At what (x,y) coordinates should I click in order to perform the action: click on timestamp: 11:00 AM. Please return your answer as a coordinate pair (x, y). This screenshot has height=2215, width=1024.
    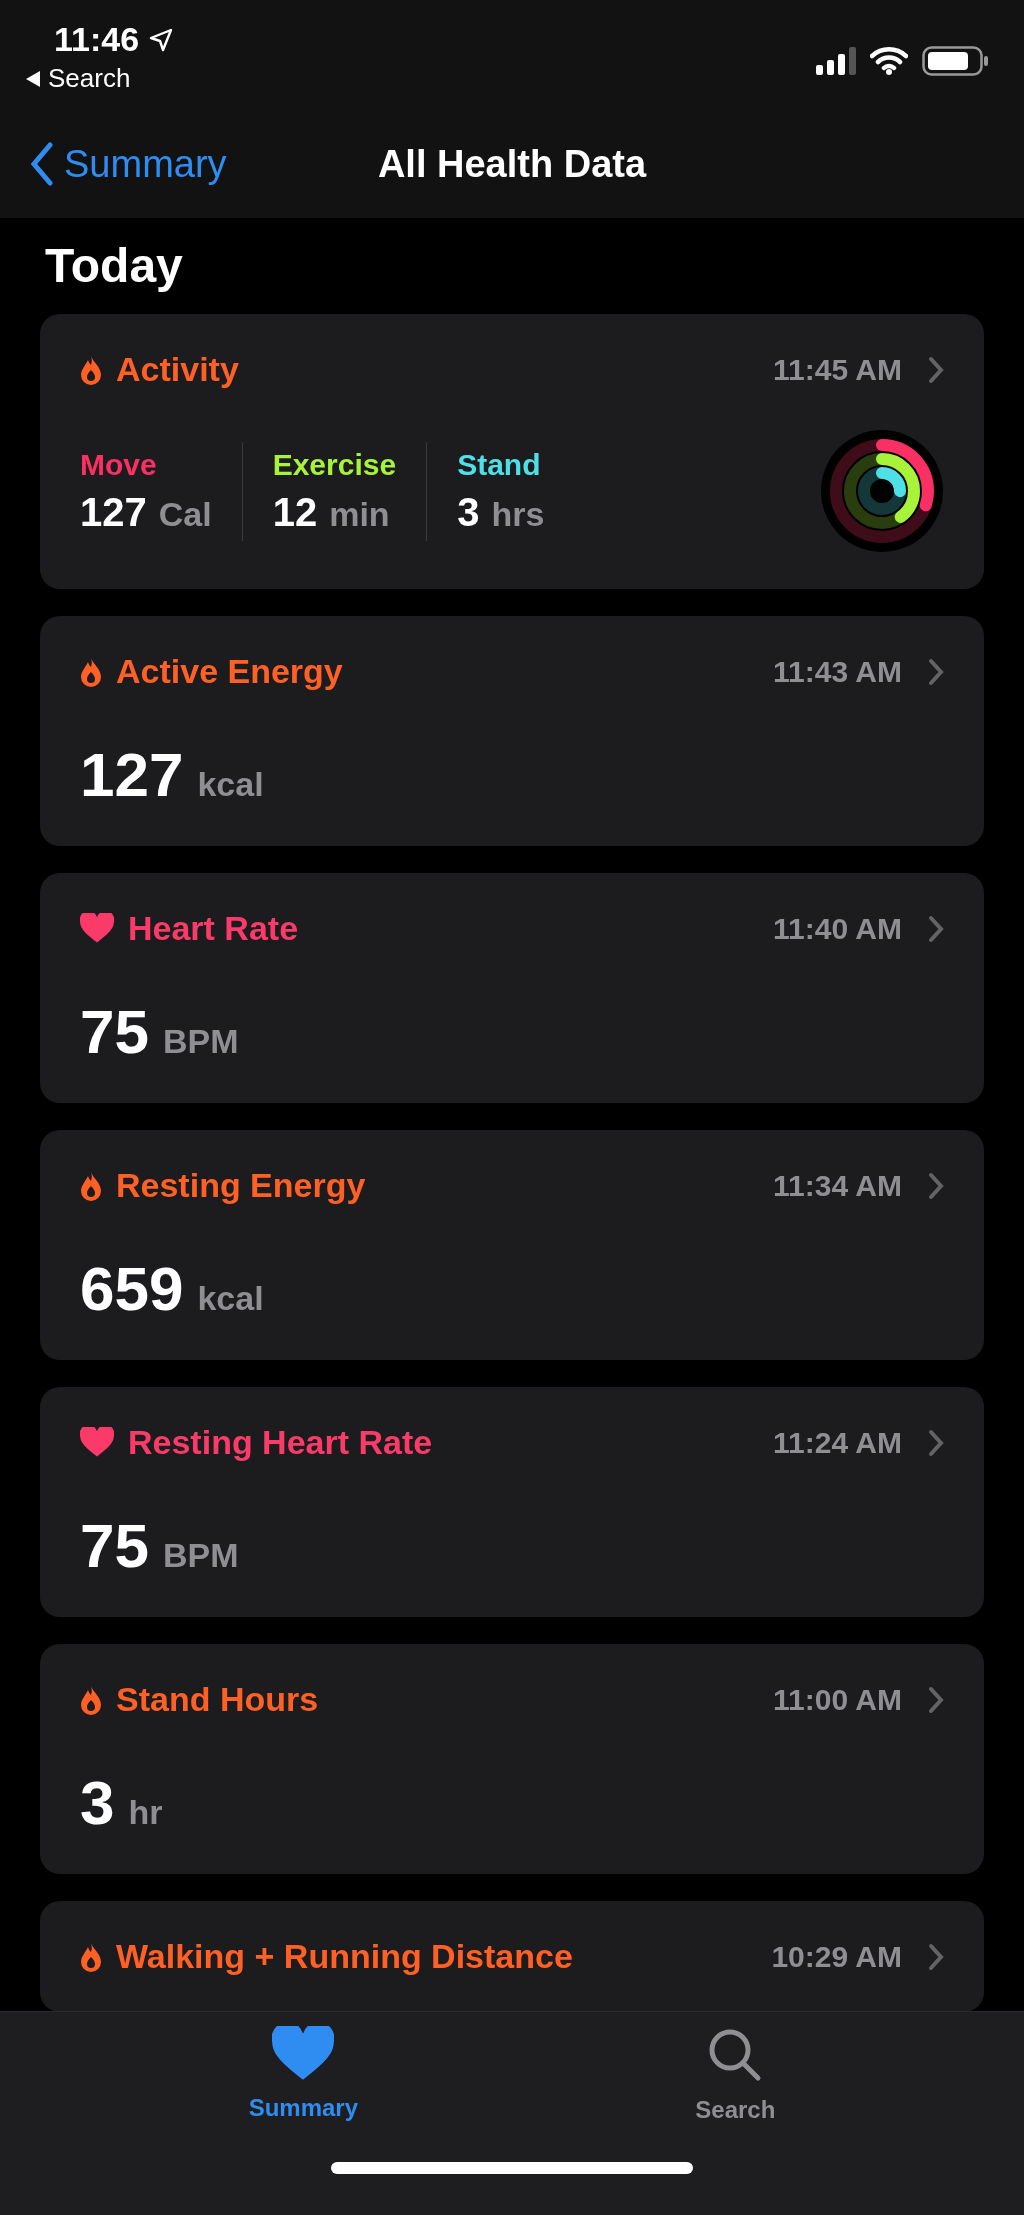
    Looking at the image, I should click on (837, 1699).